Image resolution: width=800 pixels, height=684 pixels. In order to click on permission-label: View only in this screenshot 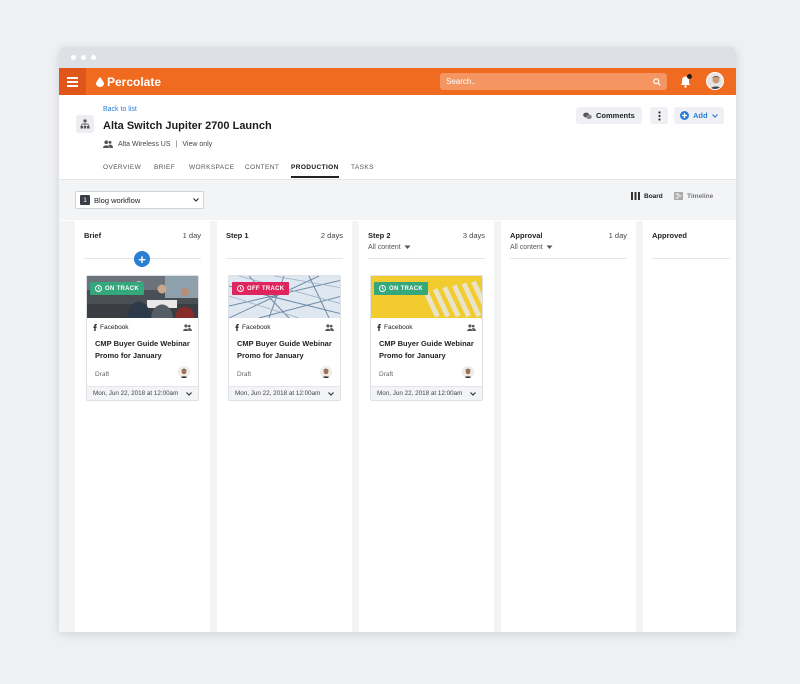, I will do `click(197, 144)`.